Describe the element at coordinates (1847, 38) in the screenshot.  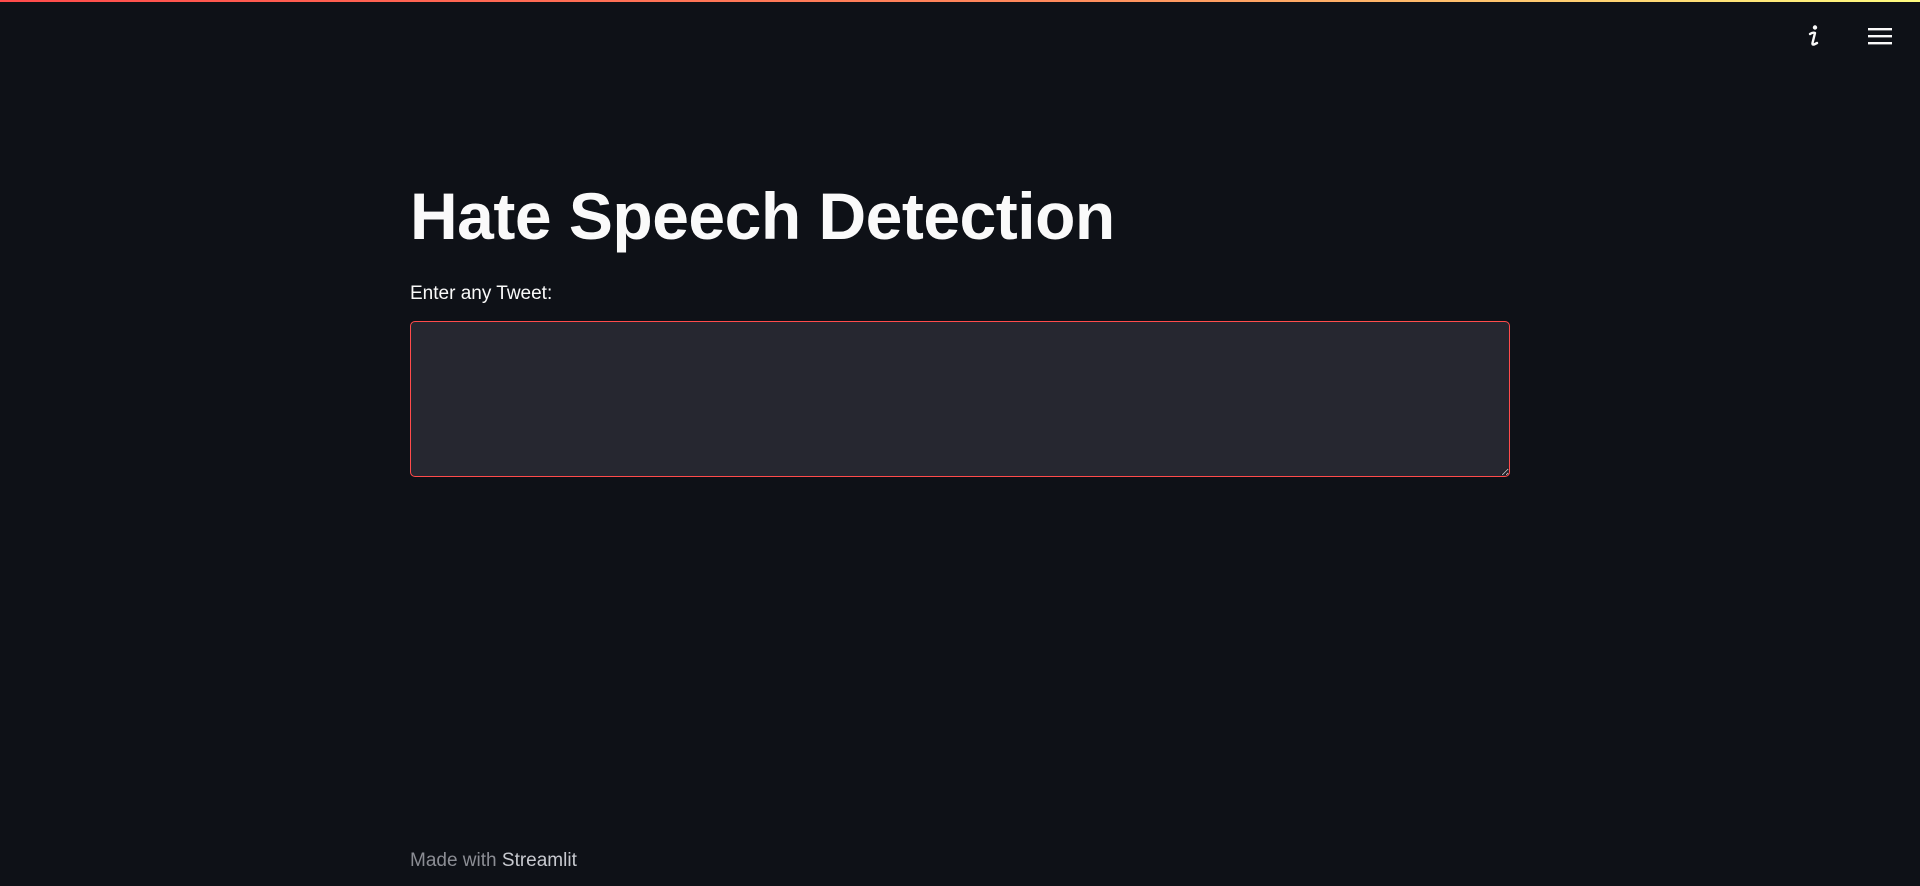
I see `toolbar` at that location.